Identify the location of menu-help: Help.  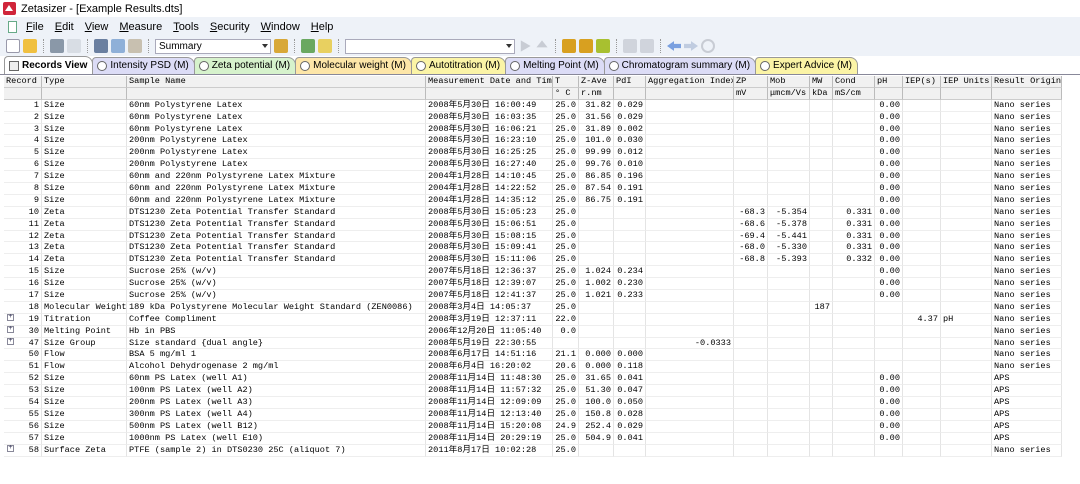
(322, 27).